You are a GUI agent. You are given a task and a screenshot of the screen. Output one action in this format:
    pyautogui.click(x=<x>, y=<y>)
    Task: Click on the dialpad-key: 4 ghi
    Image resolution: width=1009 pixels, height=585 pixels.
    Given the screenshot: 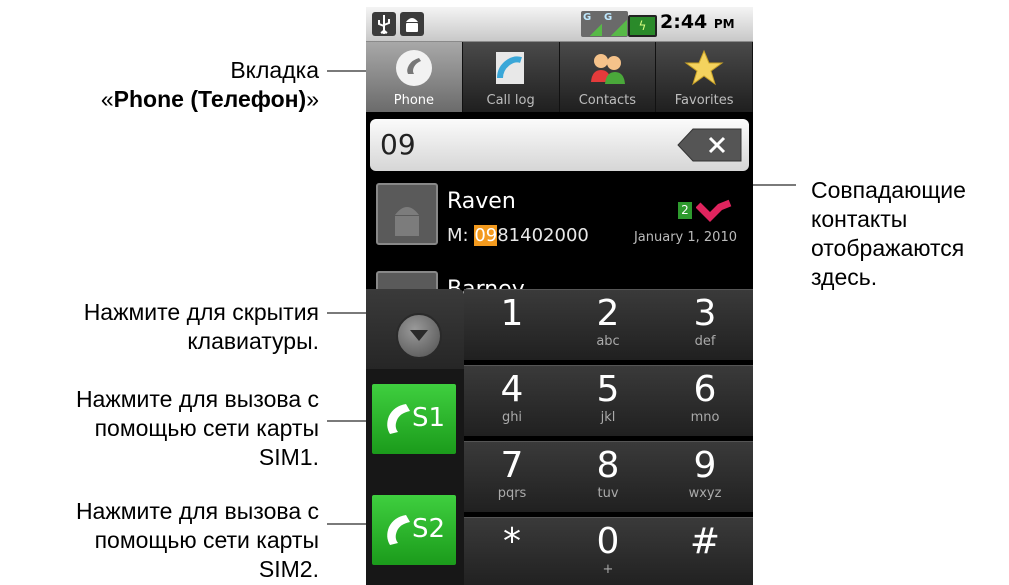 What is the action you would take?
    pyautogui.click(x=512, y=401)
    